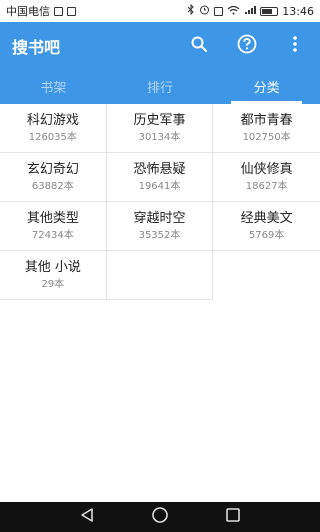 The height and width of the screenshot is (532, 320). Describe the element at coordinates (250, 11) in the screenshot. I see `signal-icon` at that location.